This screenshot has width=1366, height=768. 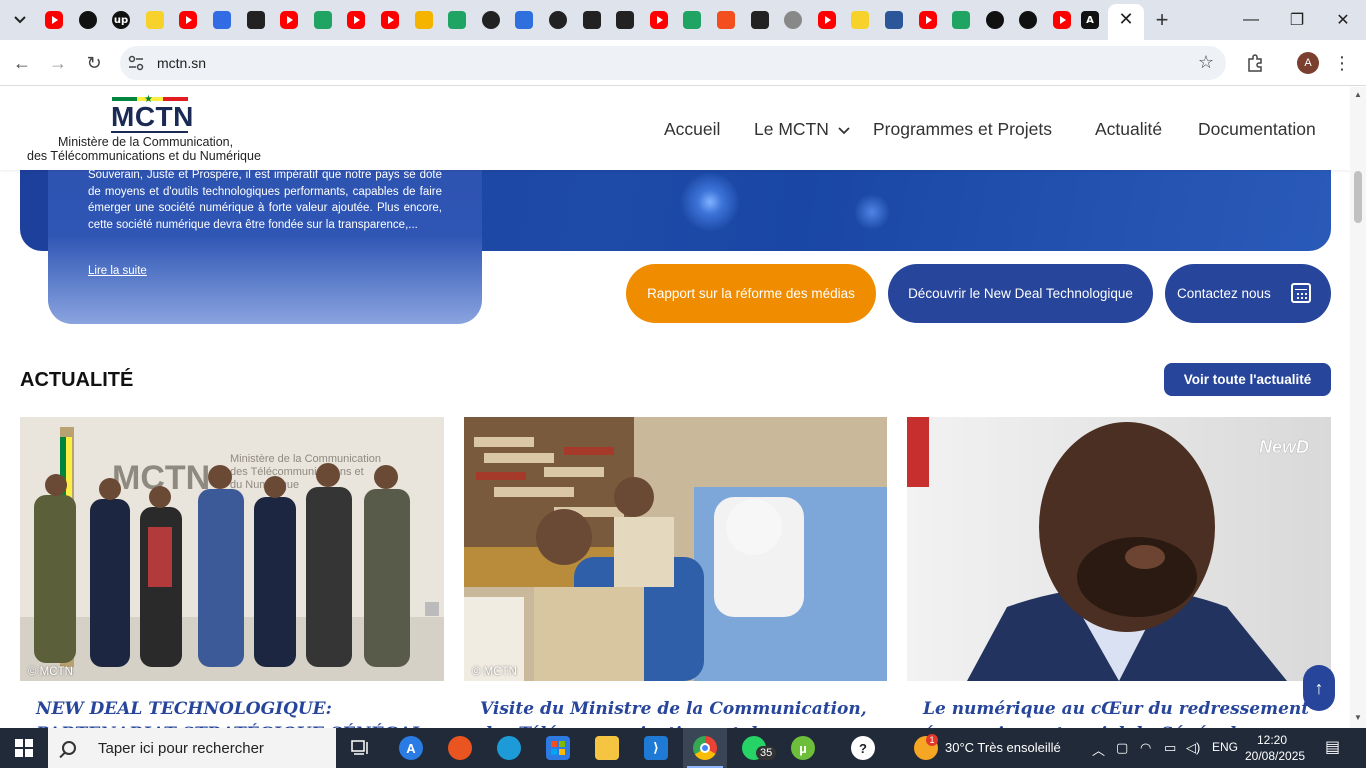 What do you see at coordinates (1343, 20) in the screenshot?
I see `close-window-button: ✕` at bounding box center [1343, 20].